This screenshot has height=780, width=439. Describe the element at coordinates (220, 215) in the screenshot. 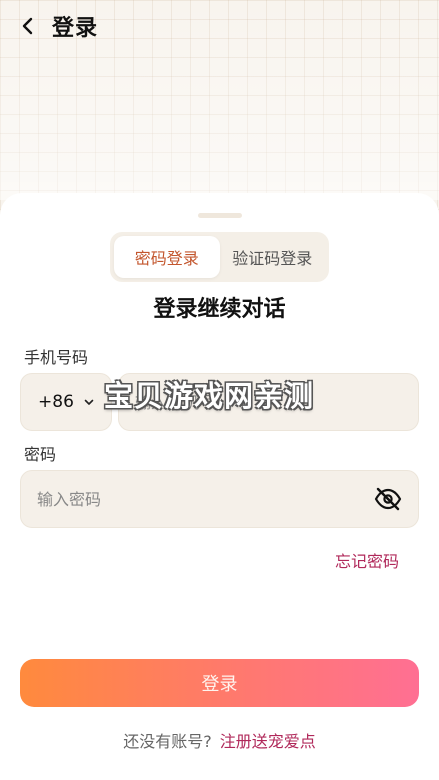

I see `sheet-handle` at that location.